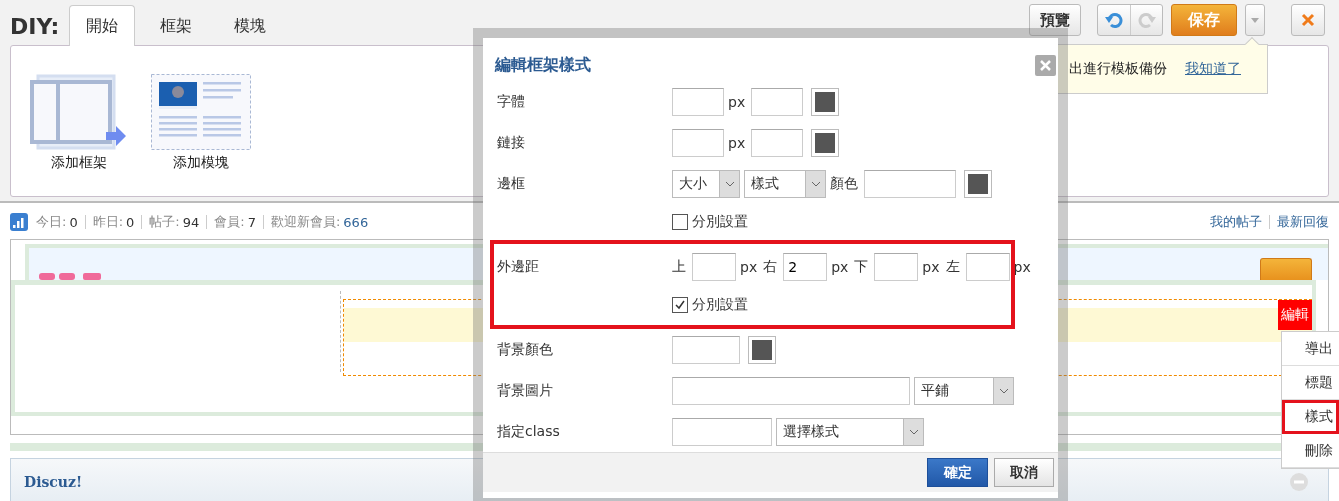  What do you see at coordinates (511, 143) in the screenshot?
I see `field-label: 鏈接` at bounding box center [511, 143].